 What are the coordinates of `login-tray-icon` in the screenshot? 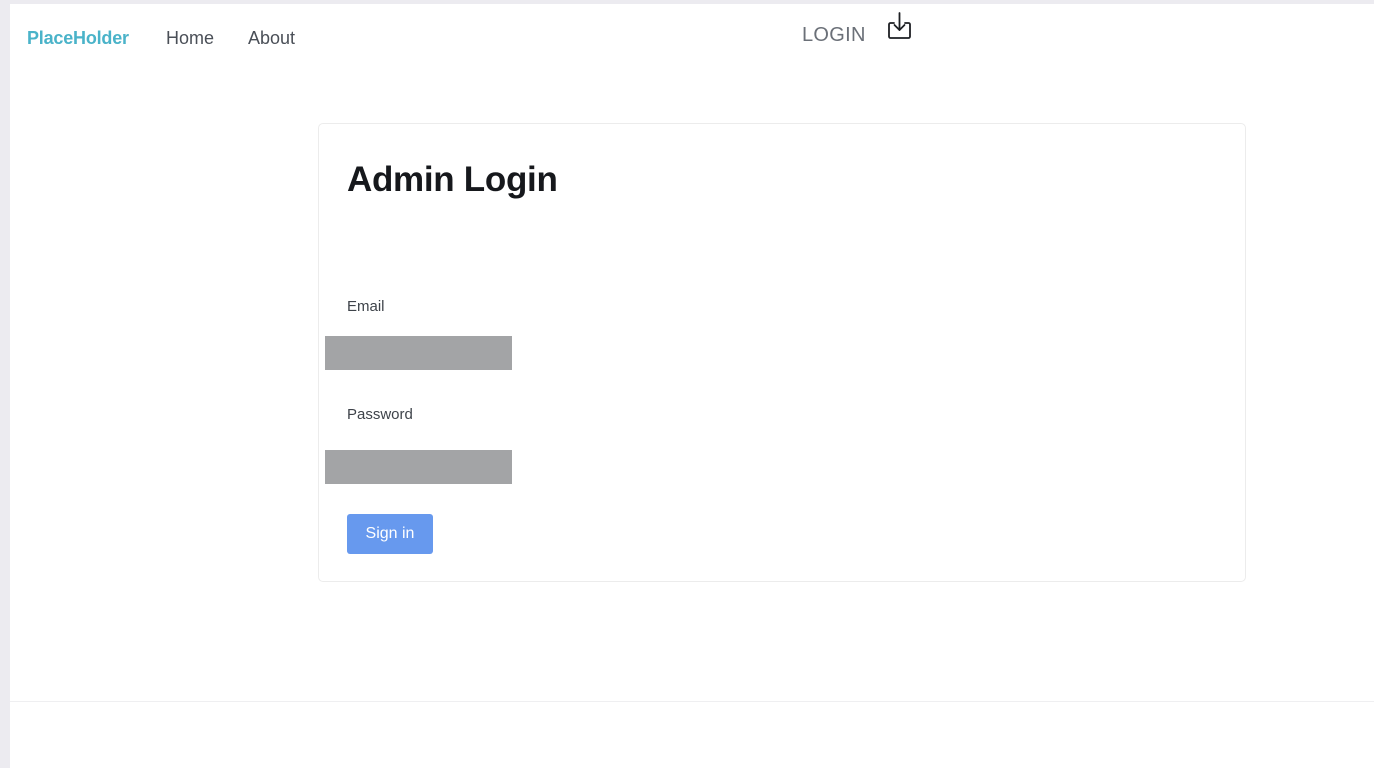 It's located at (899, 26).